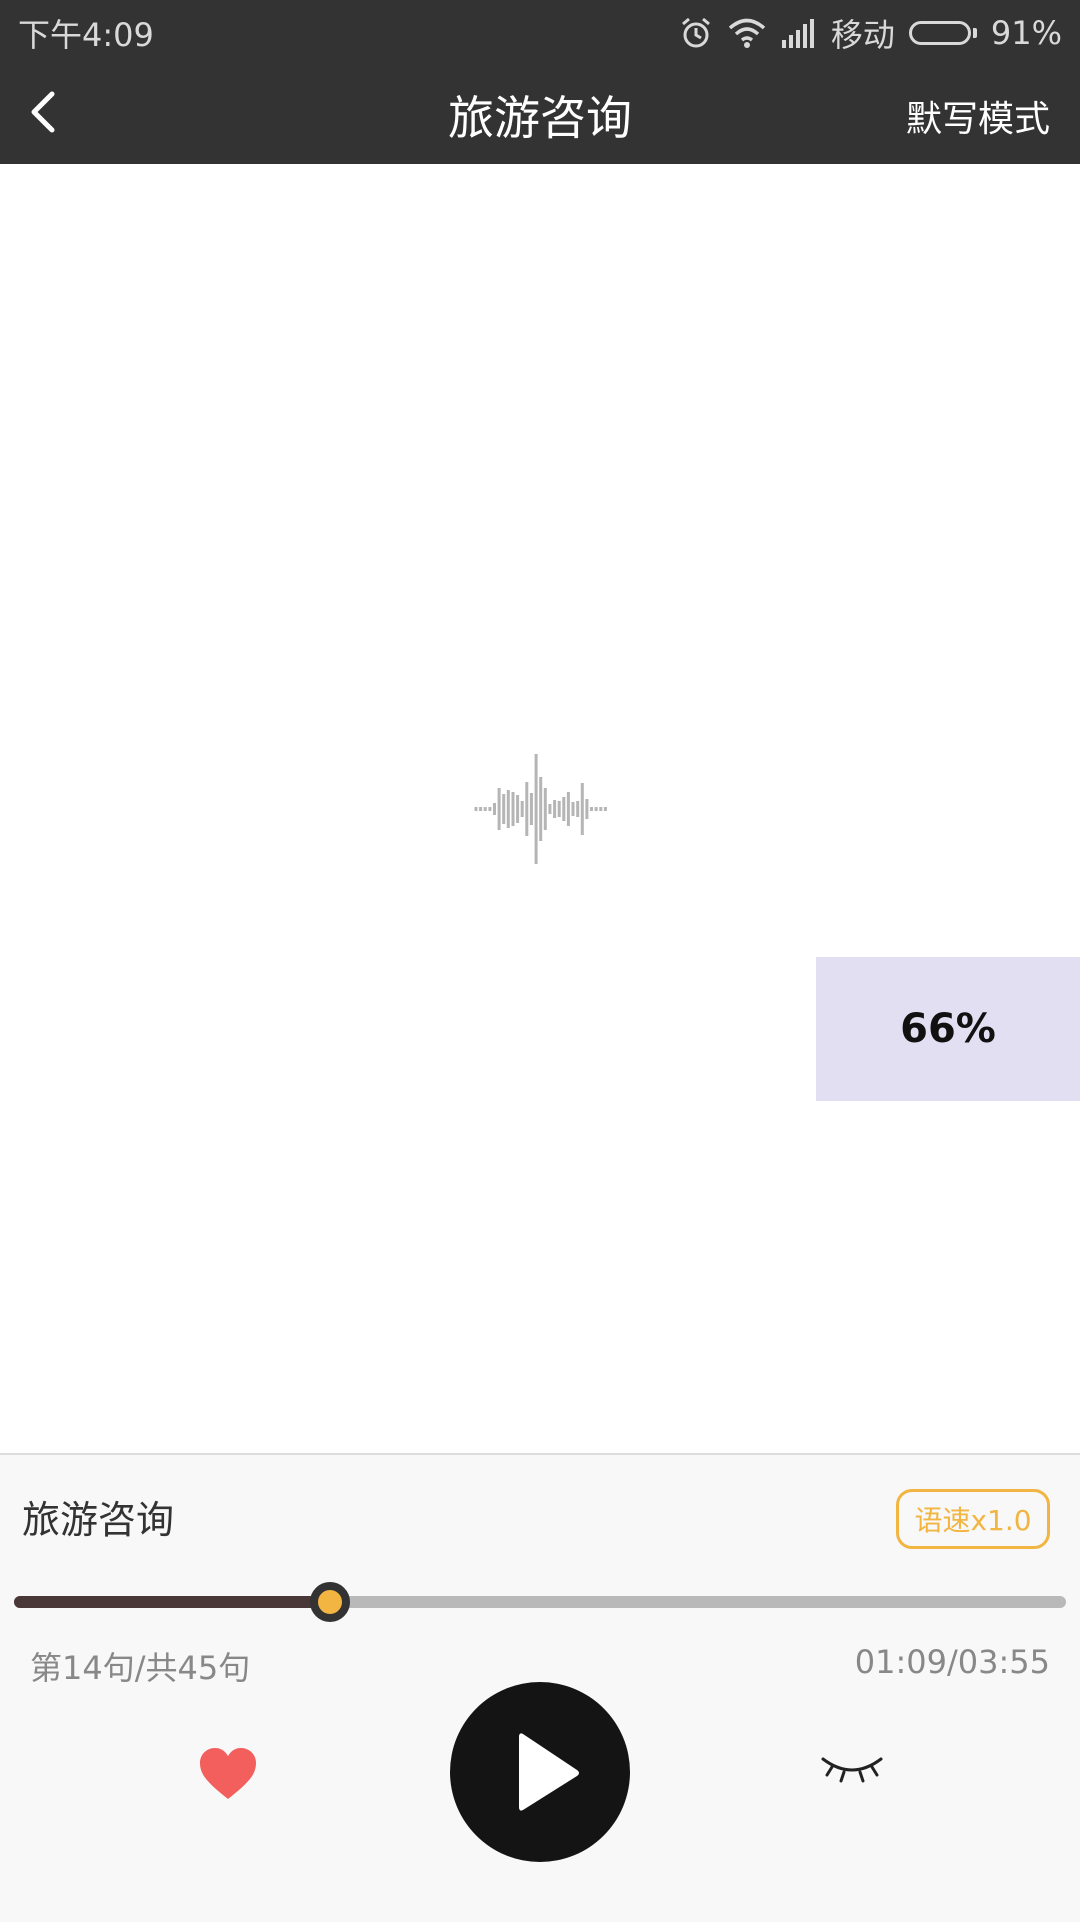 This screenshot has height=1922, width=1080. What do you see at coordinates (86, 35) in the screenshot?
I see `status-time: 下午4:09` at bounding box center [86, 35].